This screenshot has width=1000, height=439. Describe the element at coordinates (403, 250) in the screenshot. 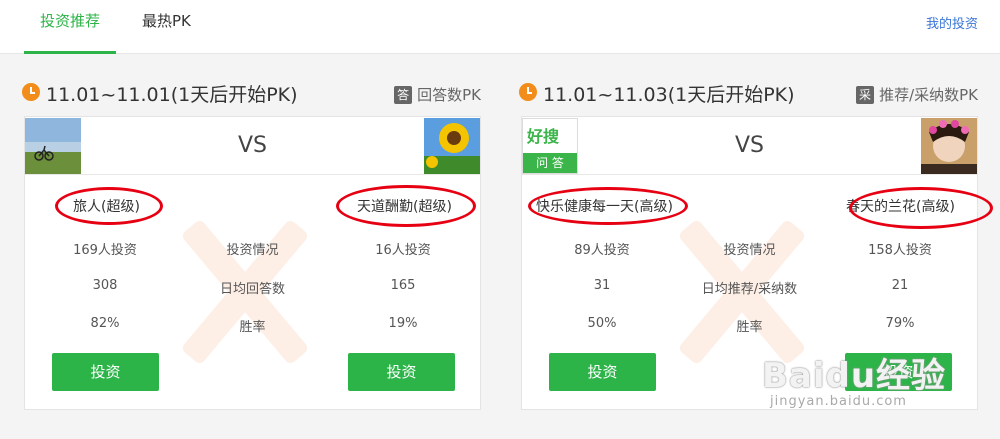

I see `right-stat: 16人投资` at that location.